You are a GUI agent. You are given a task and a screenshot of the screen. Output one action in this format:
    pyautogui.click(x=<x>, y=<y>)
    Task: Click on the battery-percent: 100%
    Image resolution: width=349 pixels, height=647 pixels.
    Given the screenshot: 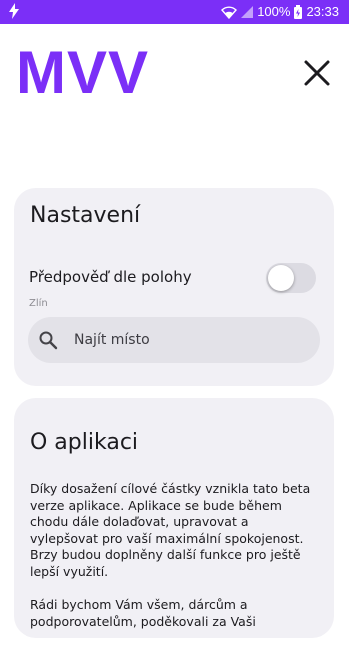 What is the action you would take?
    pyautogui.click(x=274, y=11)
    